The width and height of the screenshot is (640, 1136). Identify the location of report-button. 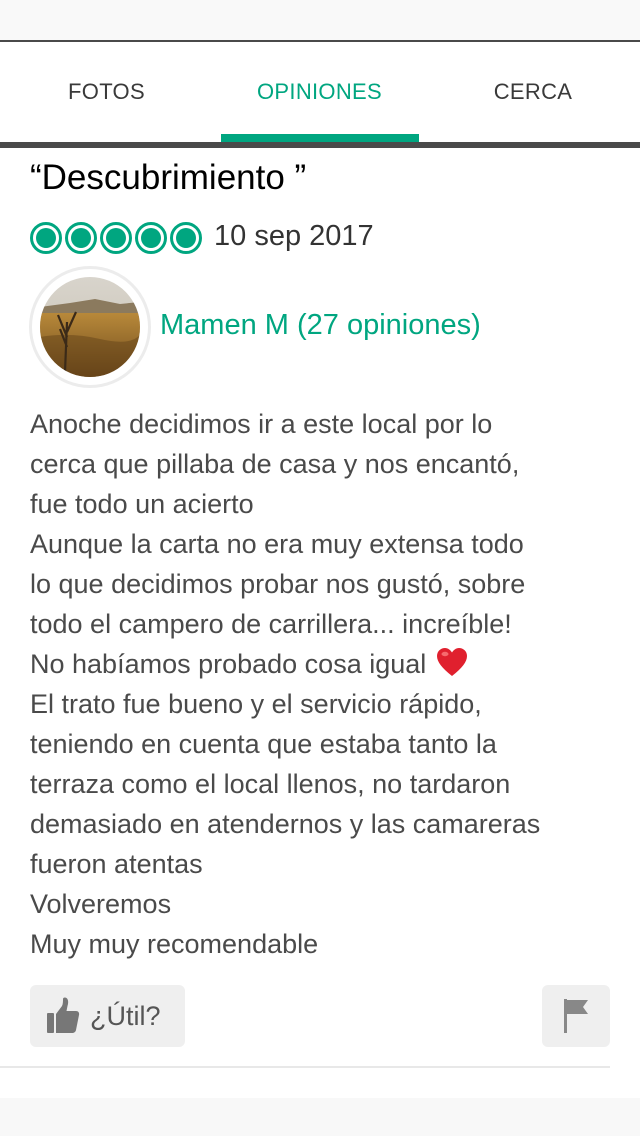
(576, 1016).